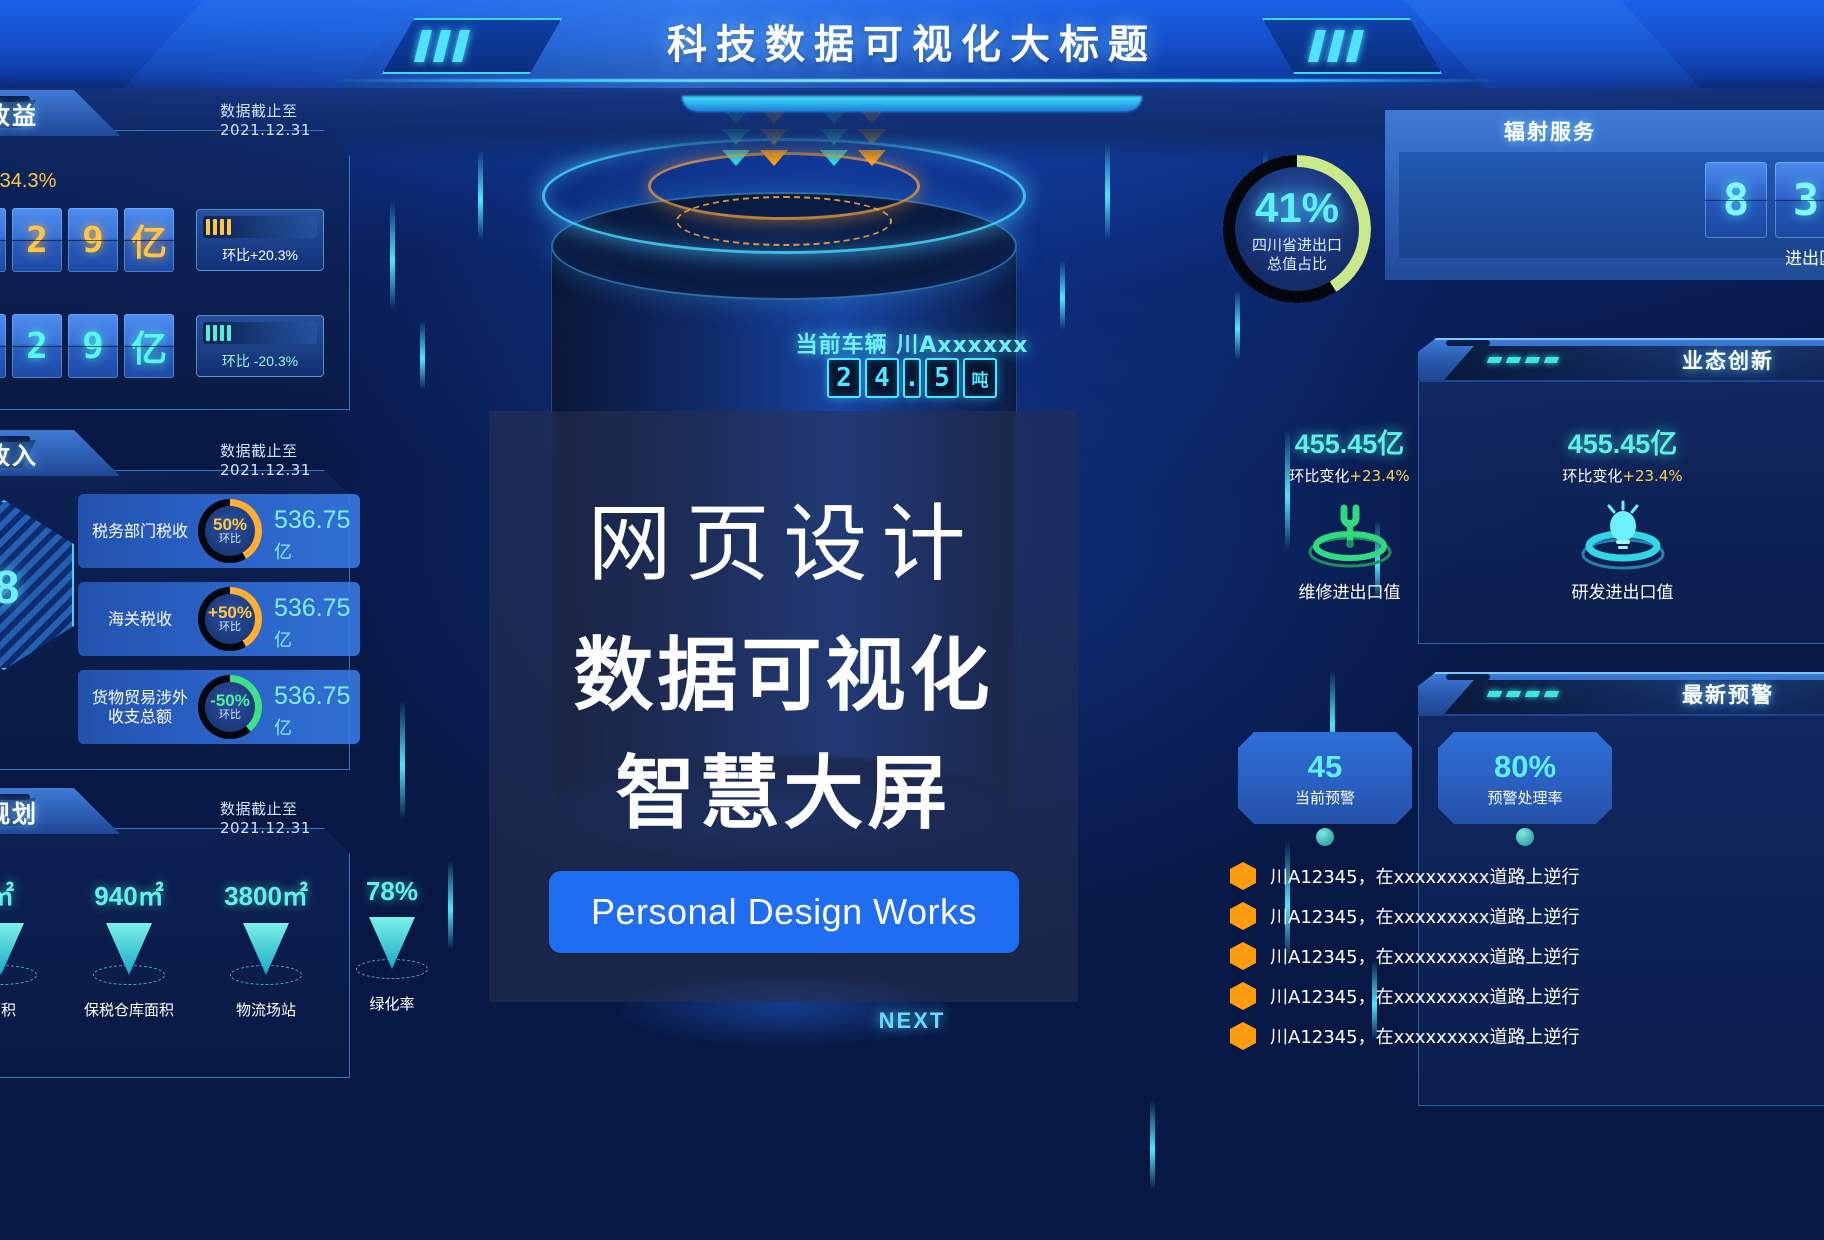 The width and height of the screenshot is (1824, 1240). I want to click on innovation-item: 455.45亿 环比变化+23.4% 研发进出口值, so click(1622, 512).